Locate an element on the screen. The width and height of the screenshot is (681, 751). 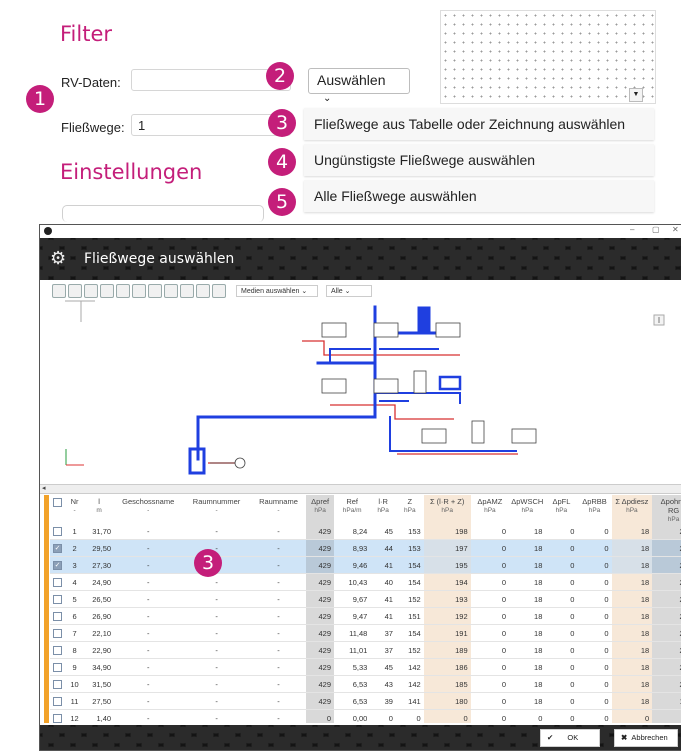
column-header: ΔpAMZ hPa is located at coordinates (490, 509).